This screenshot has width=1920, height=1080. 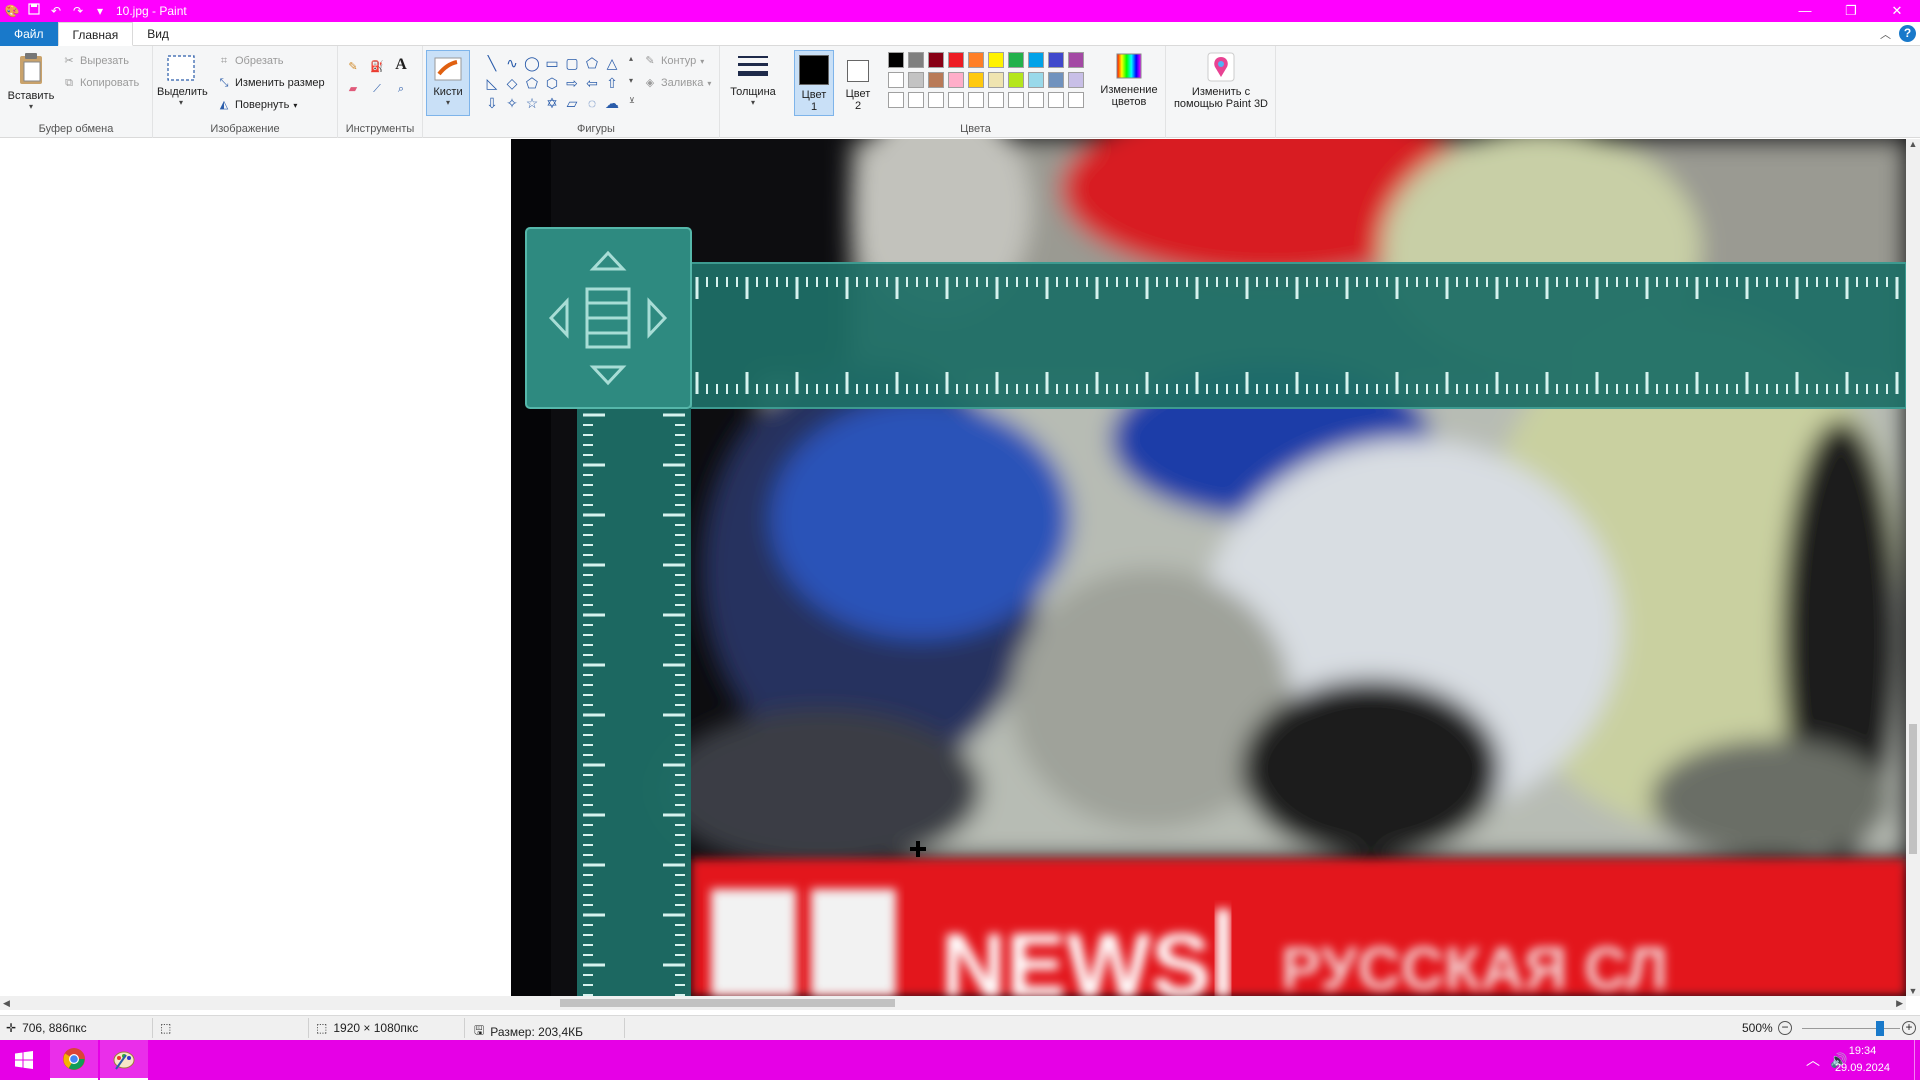 What do you see at coordinates (512, 103) in the screenshot?
I see `shape-four-point-star-icon: ✧` at bounding box center [512, 103].